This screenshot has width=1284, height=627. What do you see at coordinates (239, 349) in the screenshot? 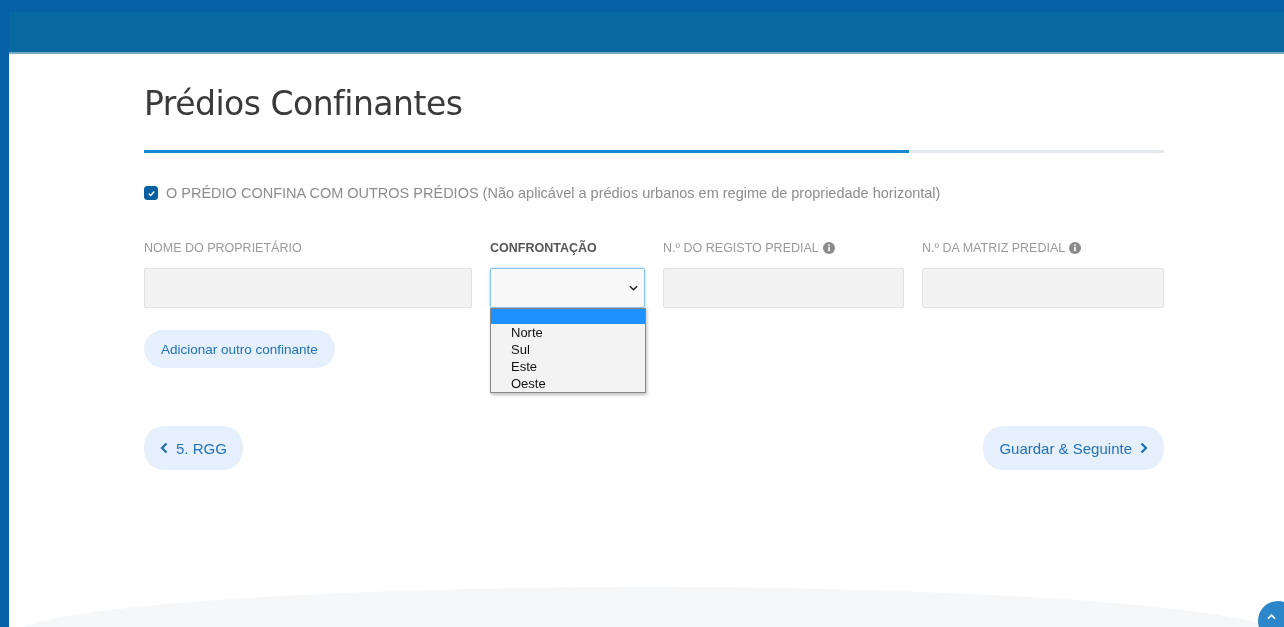
I see `add-button: Adicionar outro confinante` at bounding box center [239, 349].